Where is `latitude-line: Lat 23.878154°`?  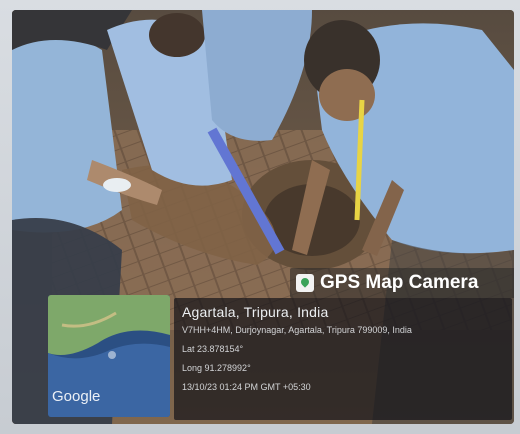
latitude-line: Lat 23.878154° is located at coordinates (213, 349).